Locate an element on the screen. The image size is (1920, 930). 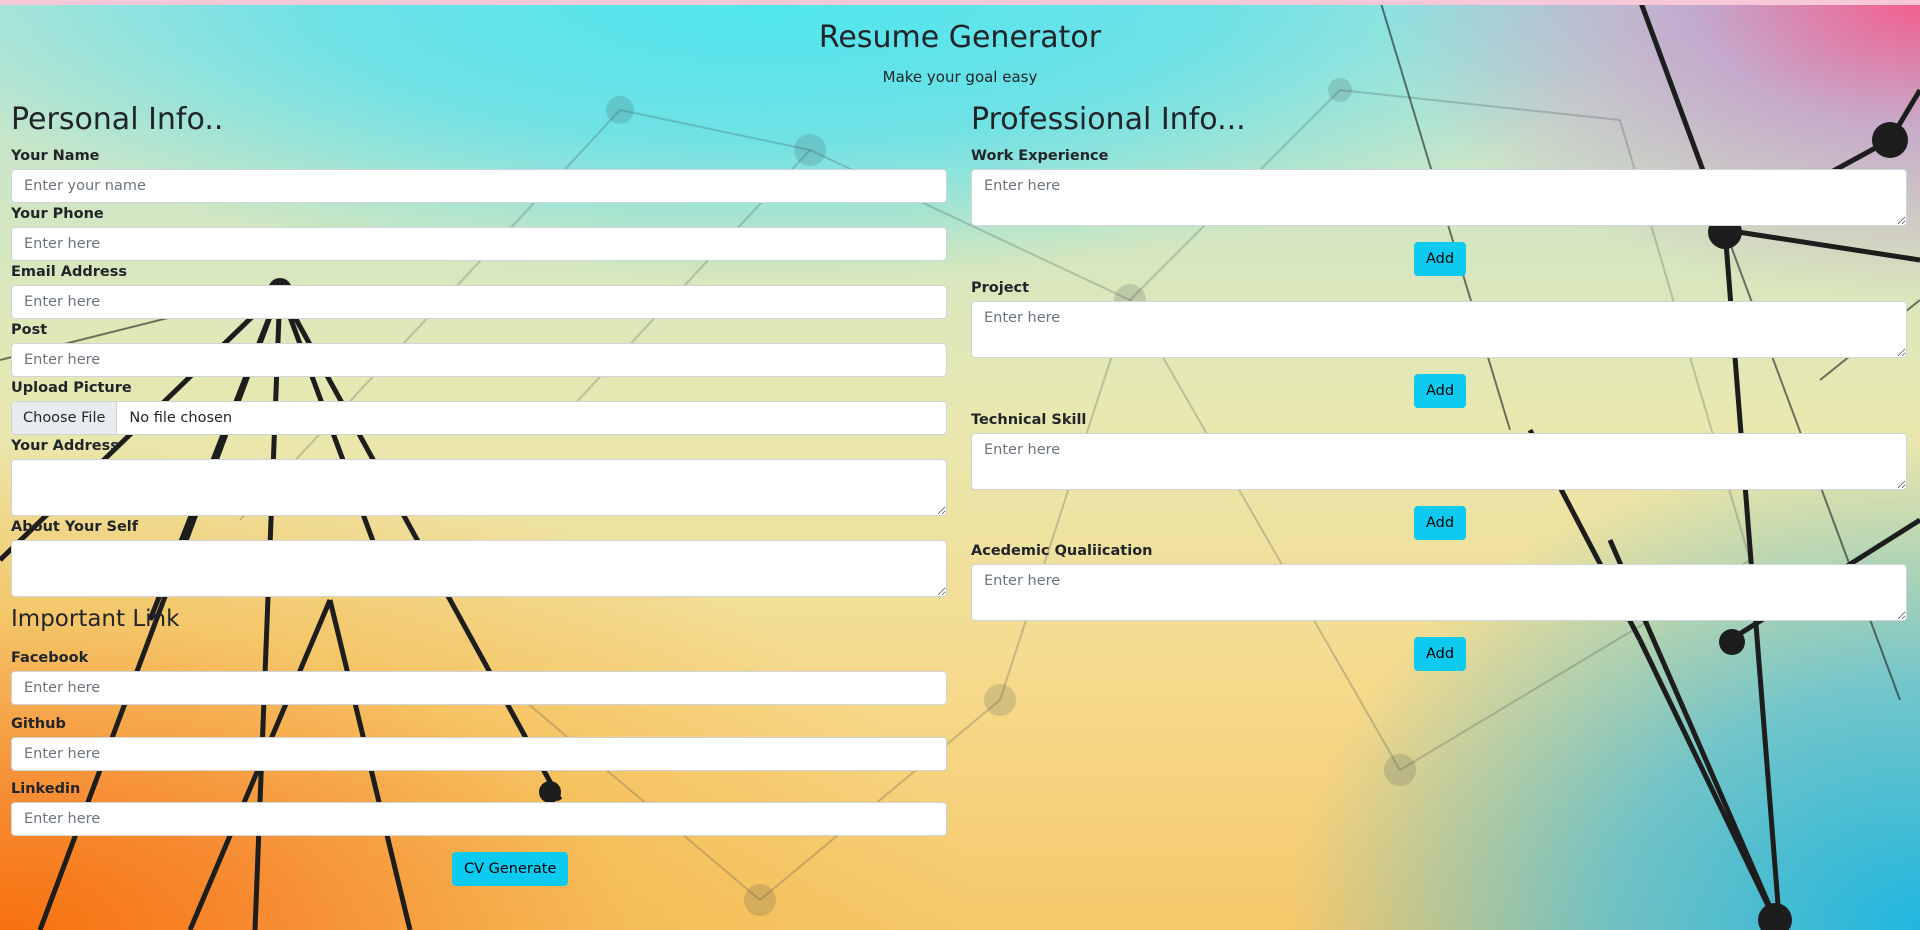
choose-file-button: Choose File is located at coordinates (65, 418).